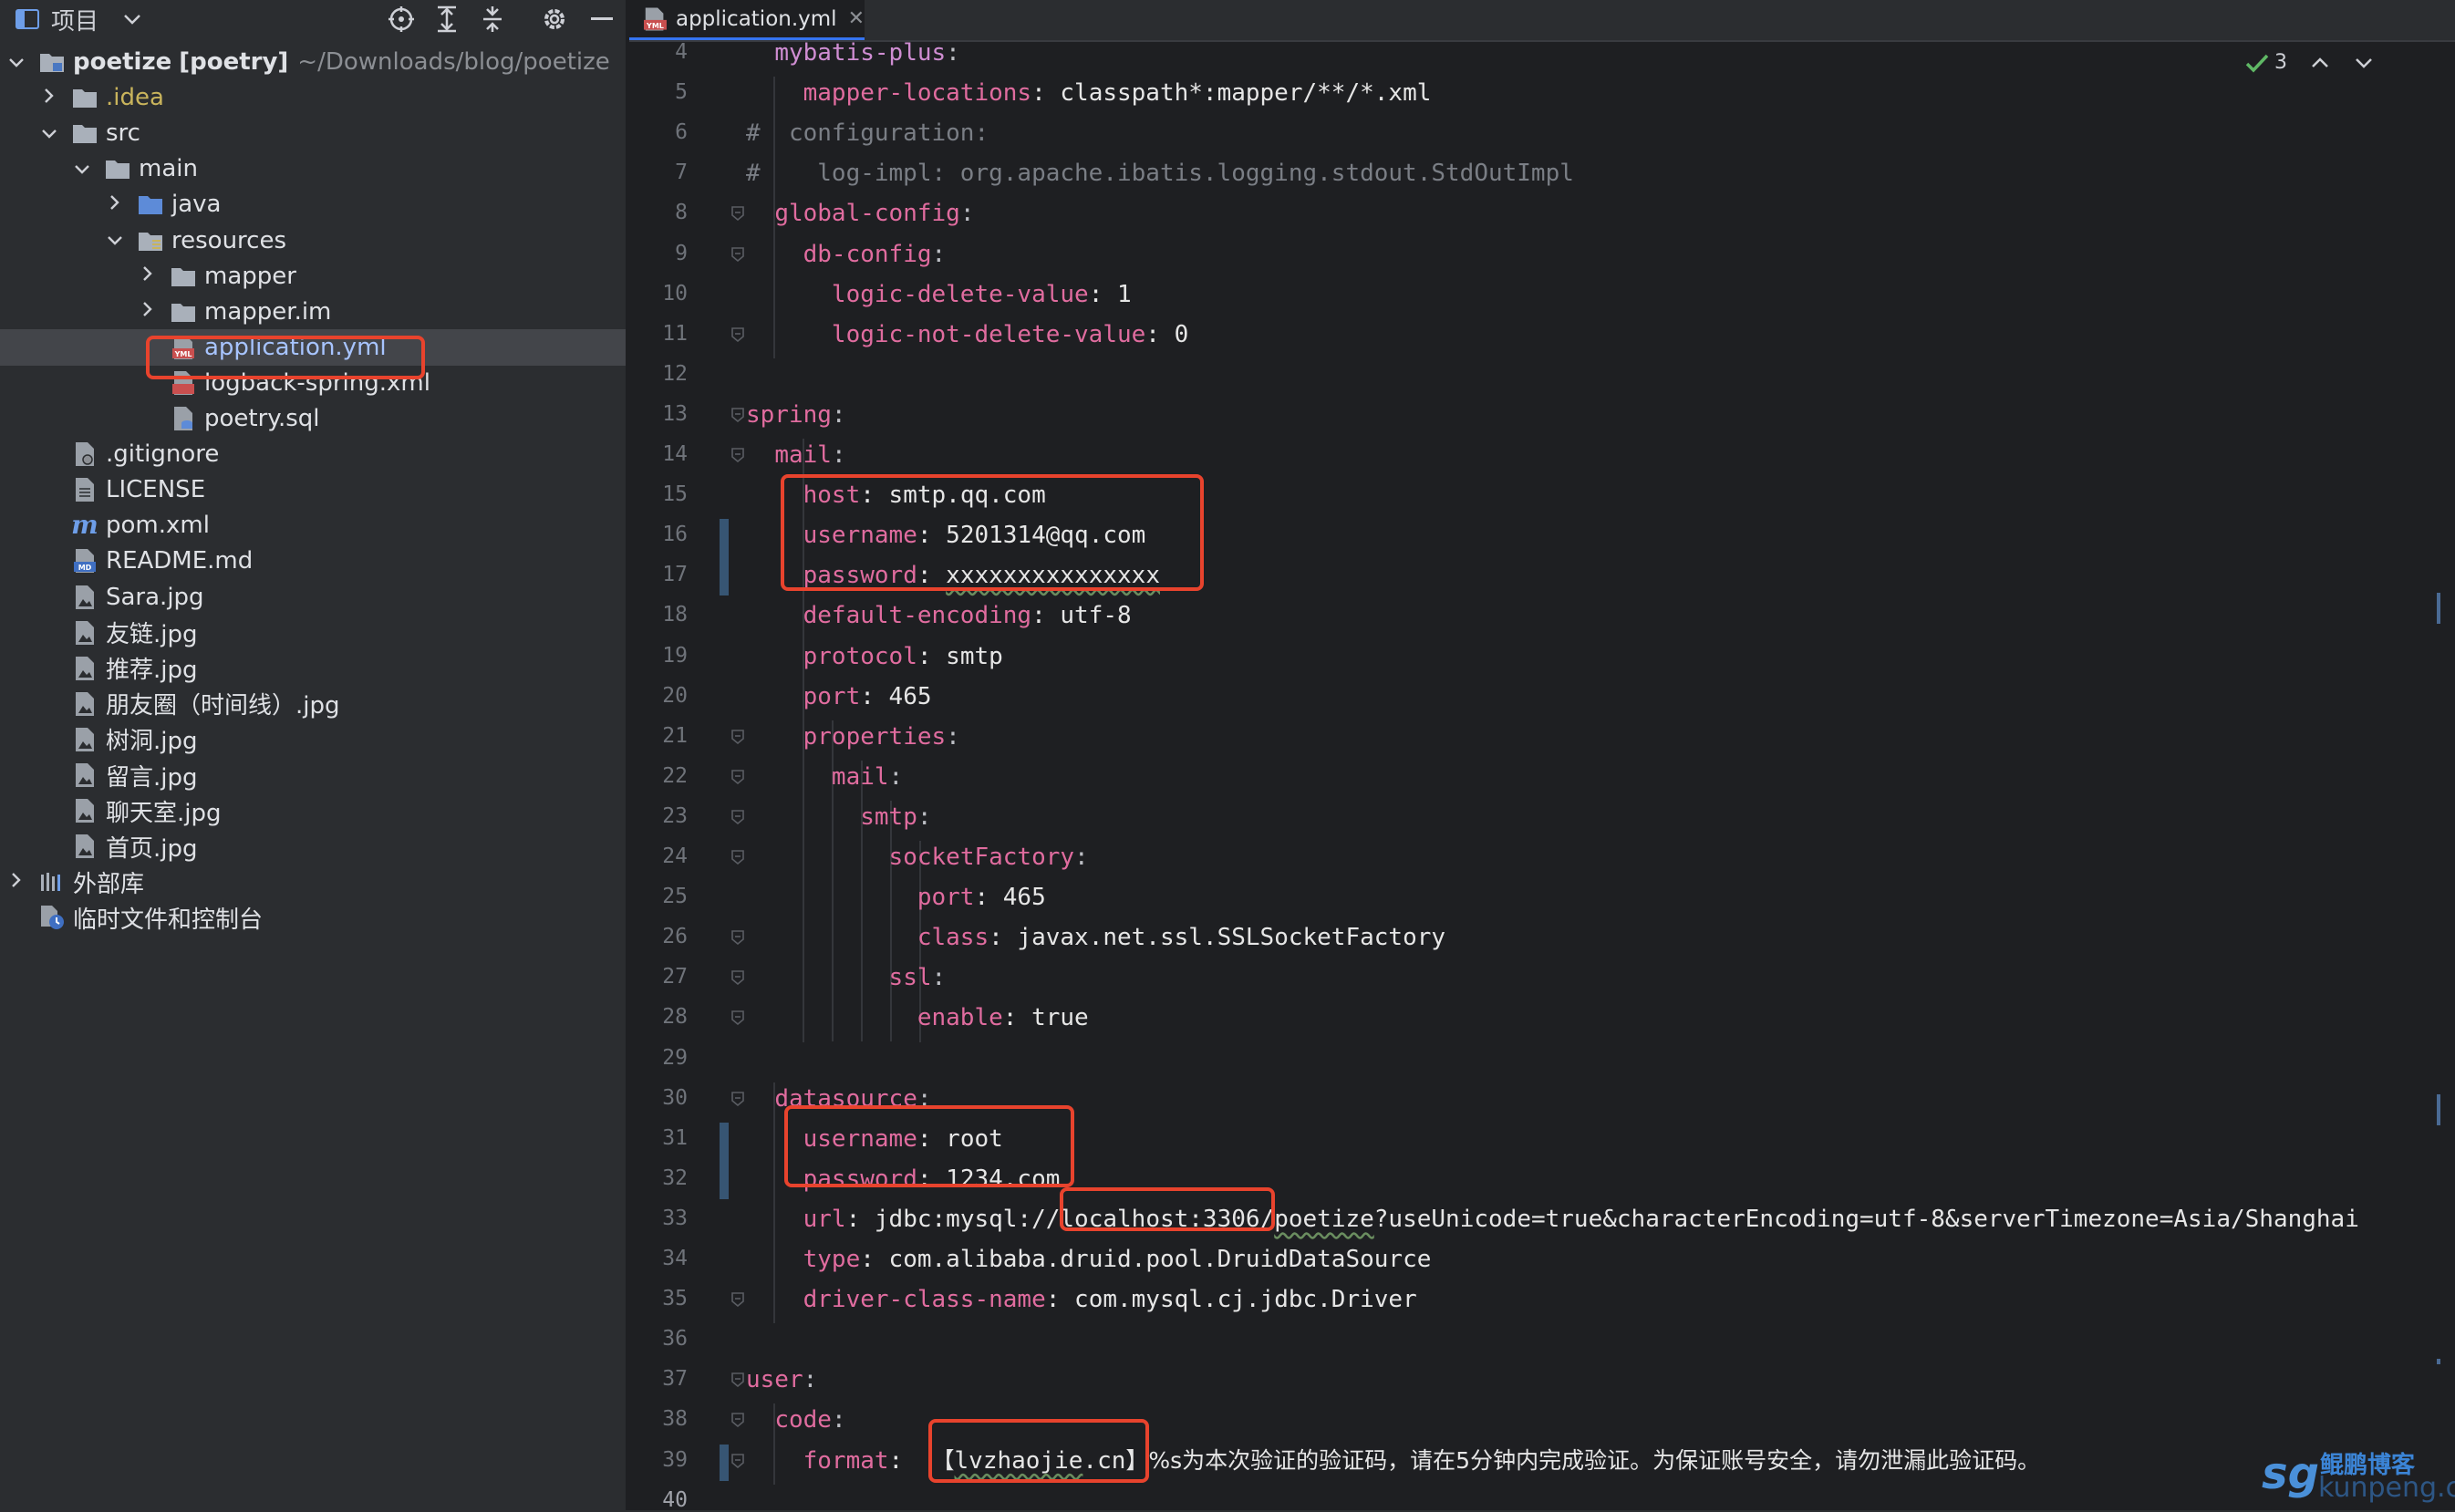 This screenshot has width=2455, height=1512. What do you see at coordinates (332, 97) in the screenshot?
I see `tree-item: .idea` at bounding box center [332, 97].